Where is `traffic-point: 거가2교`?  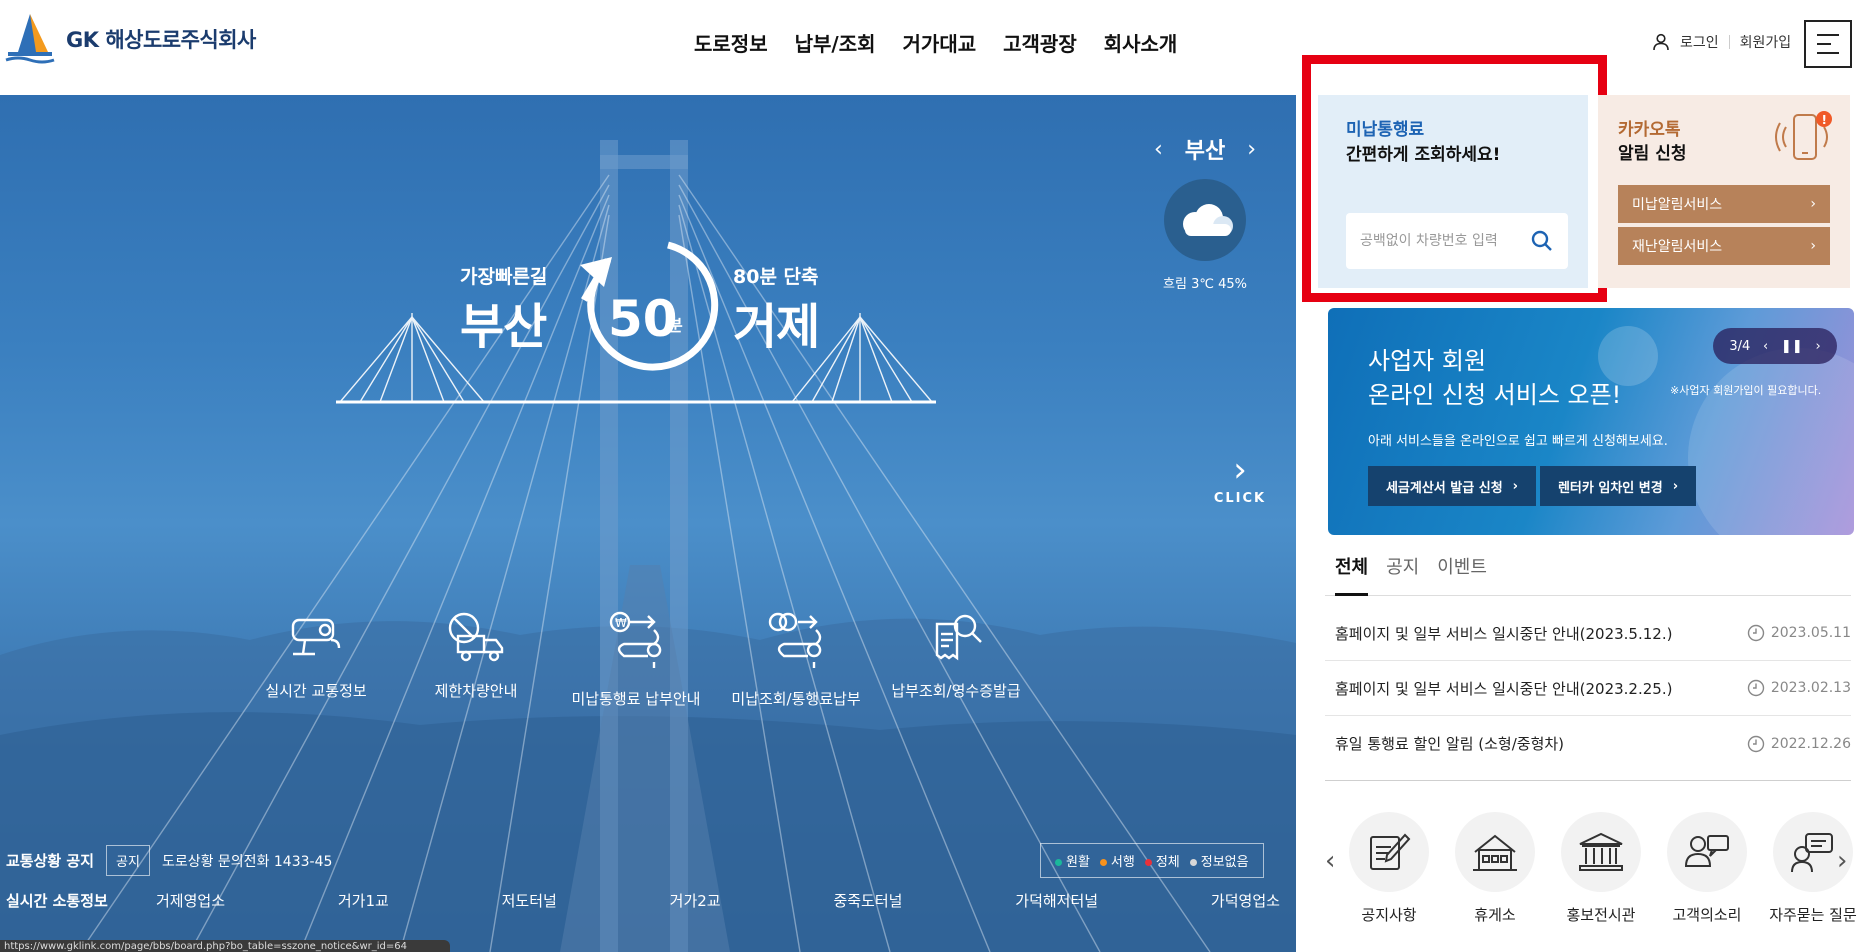 traffic-point: 거가2교 is located at coordinates (695, 900).